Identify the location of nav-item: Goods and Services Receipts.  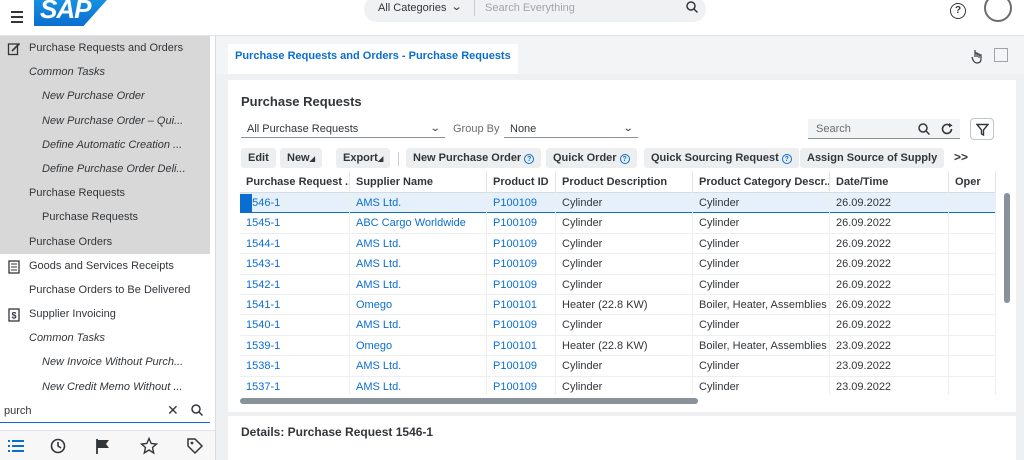
(107, 266).